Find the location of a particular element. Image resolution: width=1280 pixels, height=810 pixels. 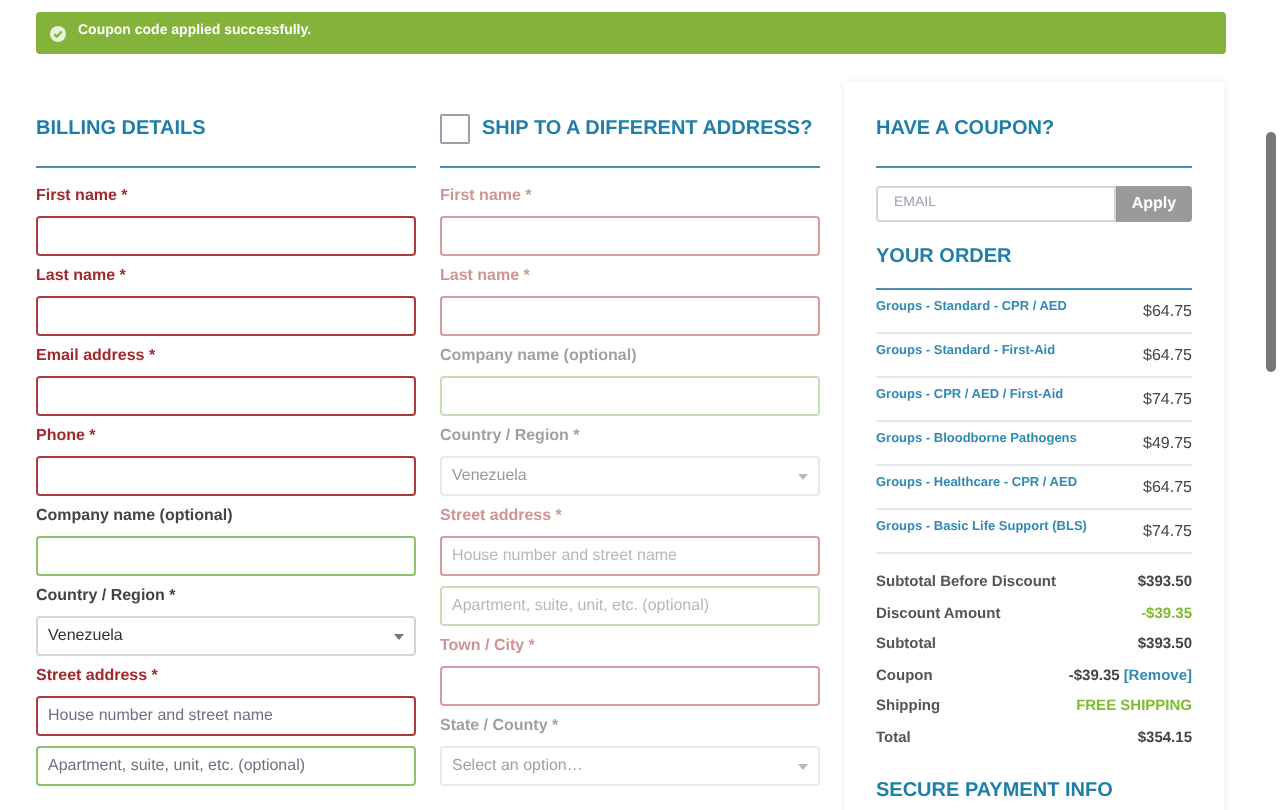

apply-button: Apply is located at coordinates (1154, 204).